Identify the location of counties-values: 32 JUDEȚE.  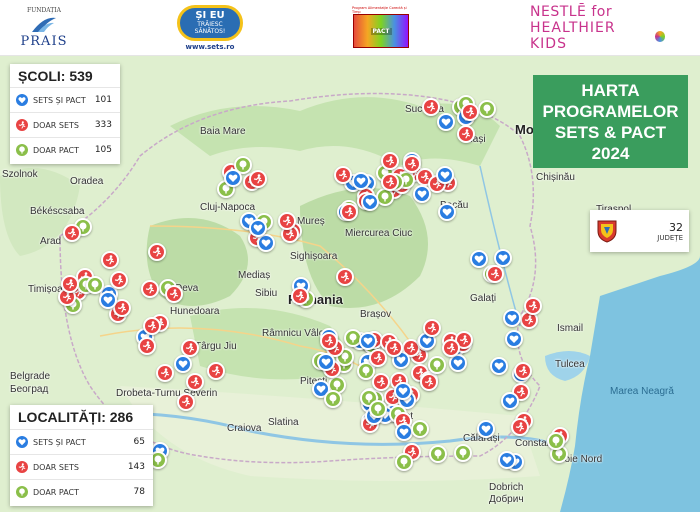
(650, 231).